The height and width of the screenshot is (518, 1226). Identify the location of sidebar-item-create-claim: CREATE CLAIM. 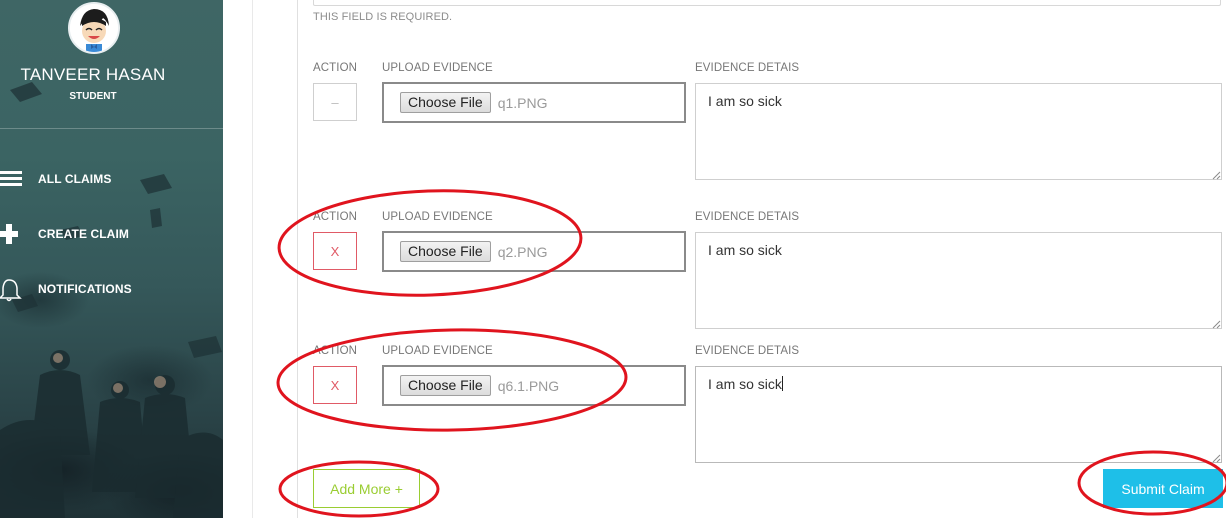
(111, 234).